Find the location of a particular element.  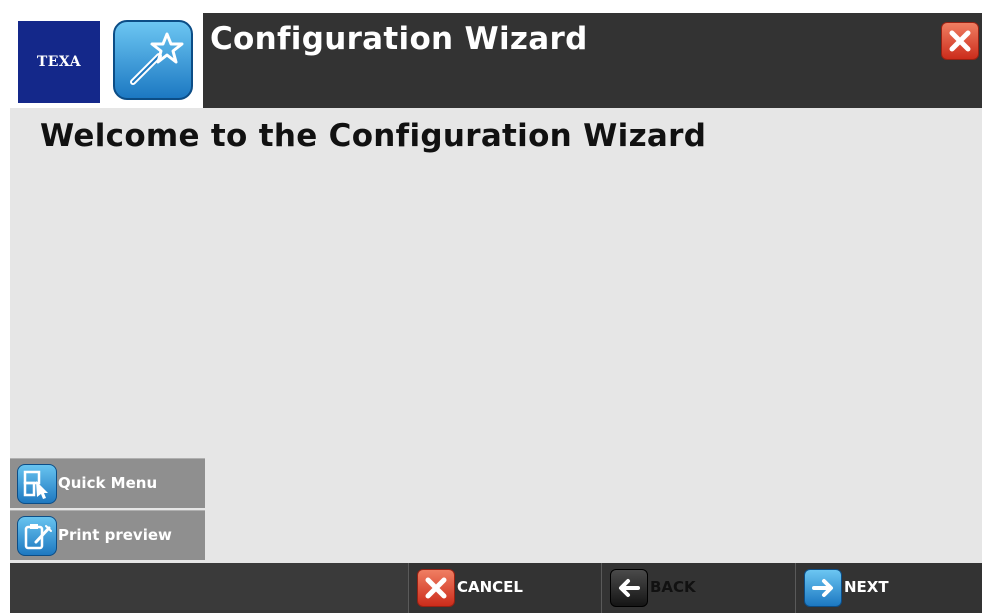

logo-panel: TEXA is located at coordinates (106, 60).